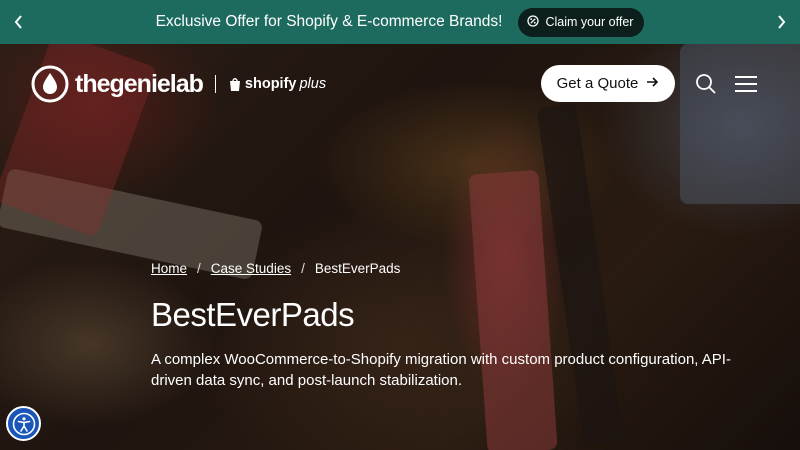 This screenshot has height=450, width=800. I want to click on plus-wordmark: plus, so click(313, 84).